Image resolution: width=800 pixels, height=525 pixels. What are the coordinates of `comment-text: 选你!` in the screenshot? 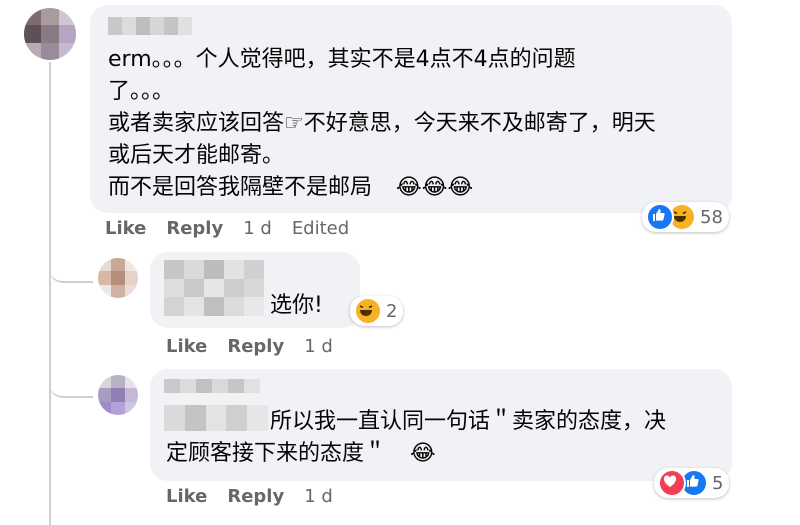 It's located at (296, 305).